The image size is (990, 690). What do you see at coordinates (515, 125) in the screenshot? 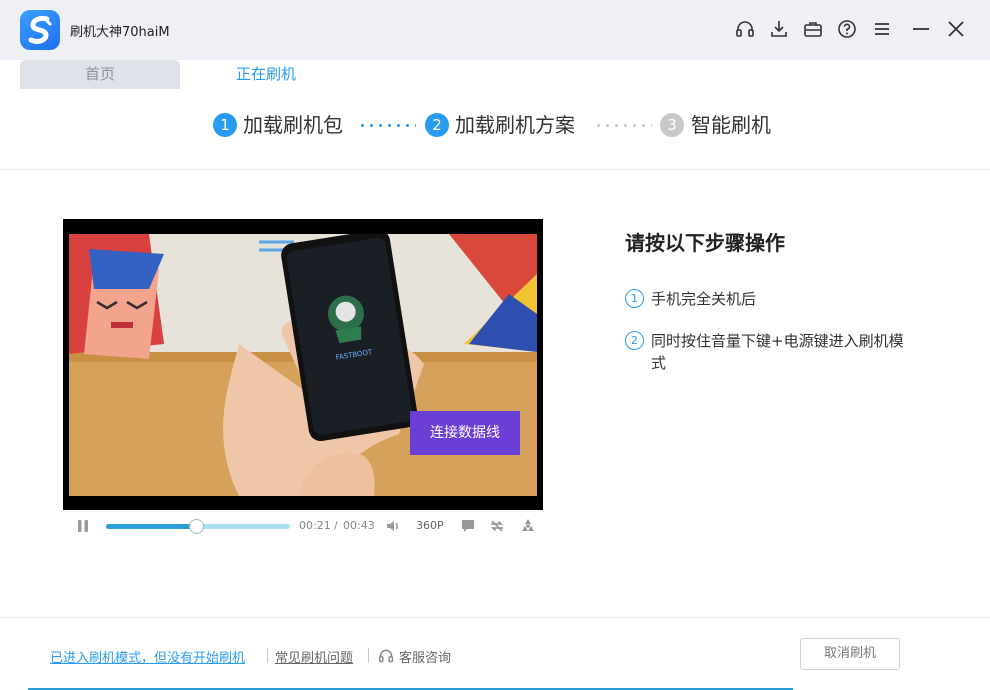
I see `step-2-label: 加载刷机方案` at bounding box center [515, 125].